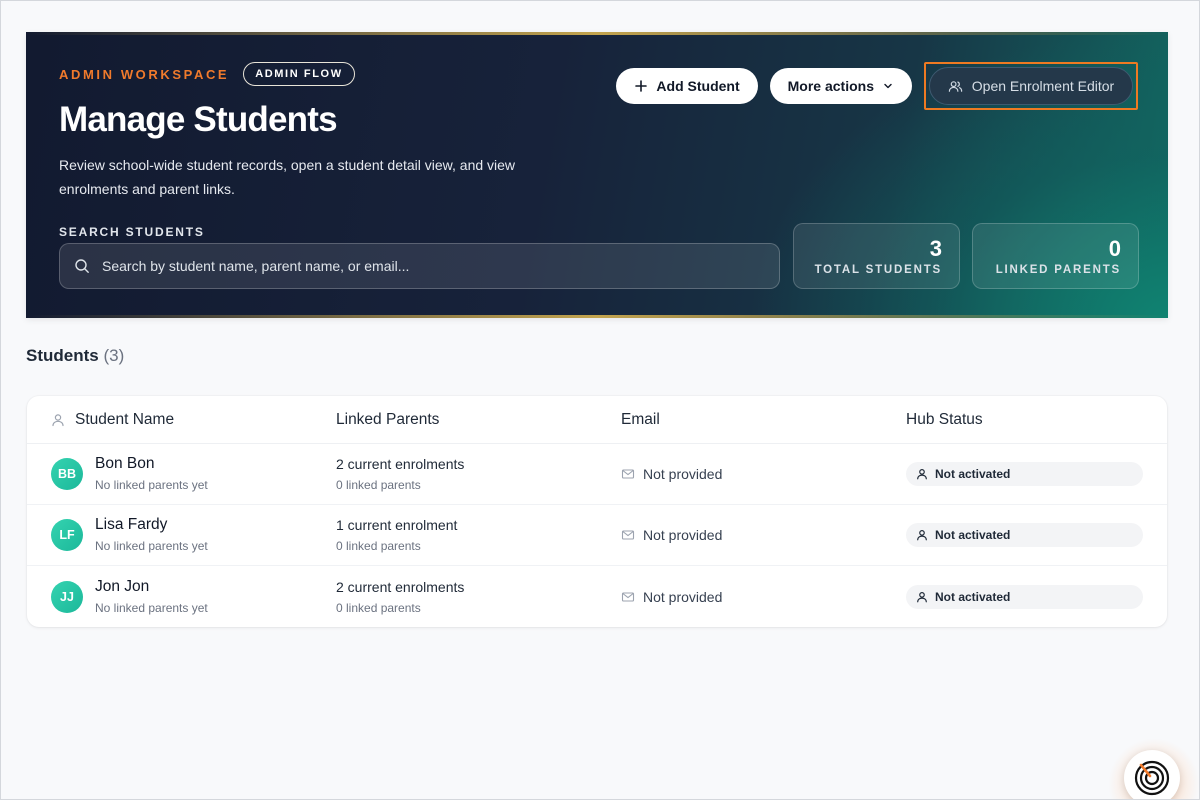  Describe the element at coordinates (878, 270) in the screenshot. I see `stat-total-students-label: TOTAL STUDENTS` at that location.